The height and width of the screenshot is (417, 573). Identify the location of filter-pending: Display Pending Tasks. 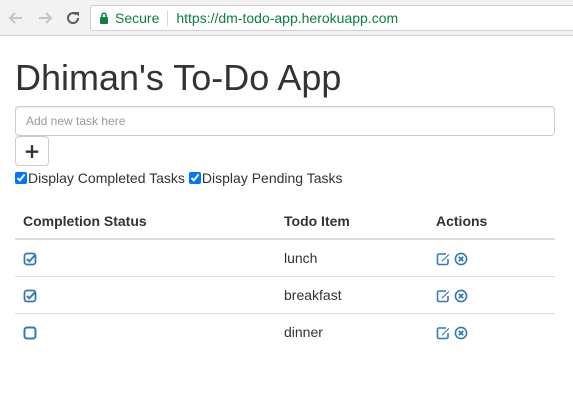
(265, 178).